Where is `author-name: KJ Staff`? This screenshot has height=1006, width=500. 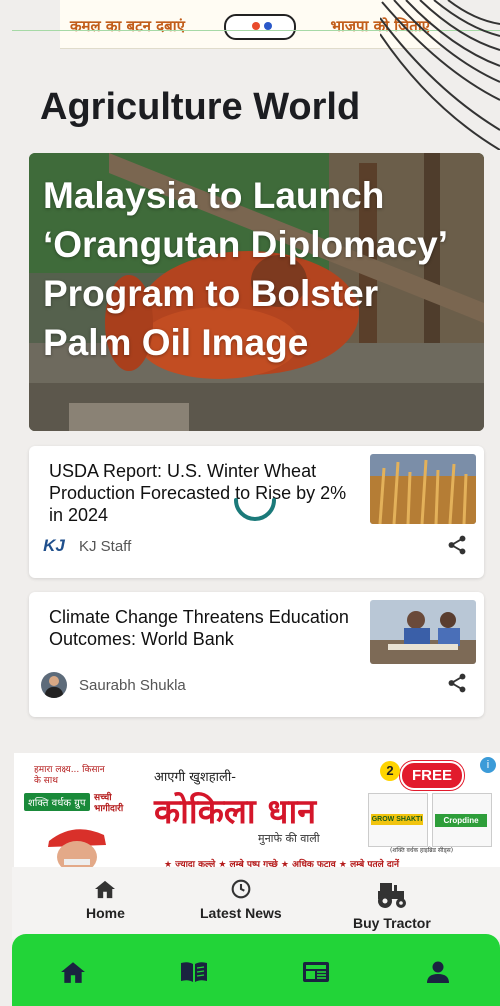
author-name: KJ Staff is located at coordinates (105, 546).